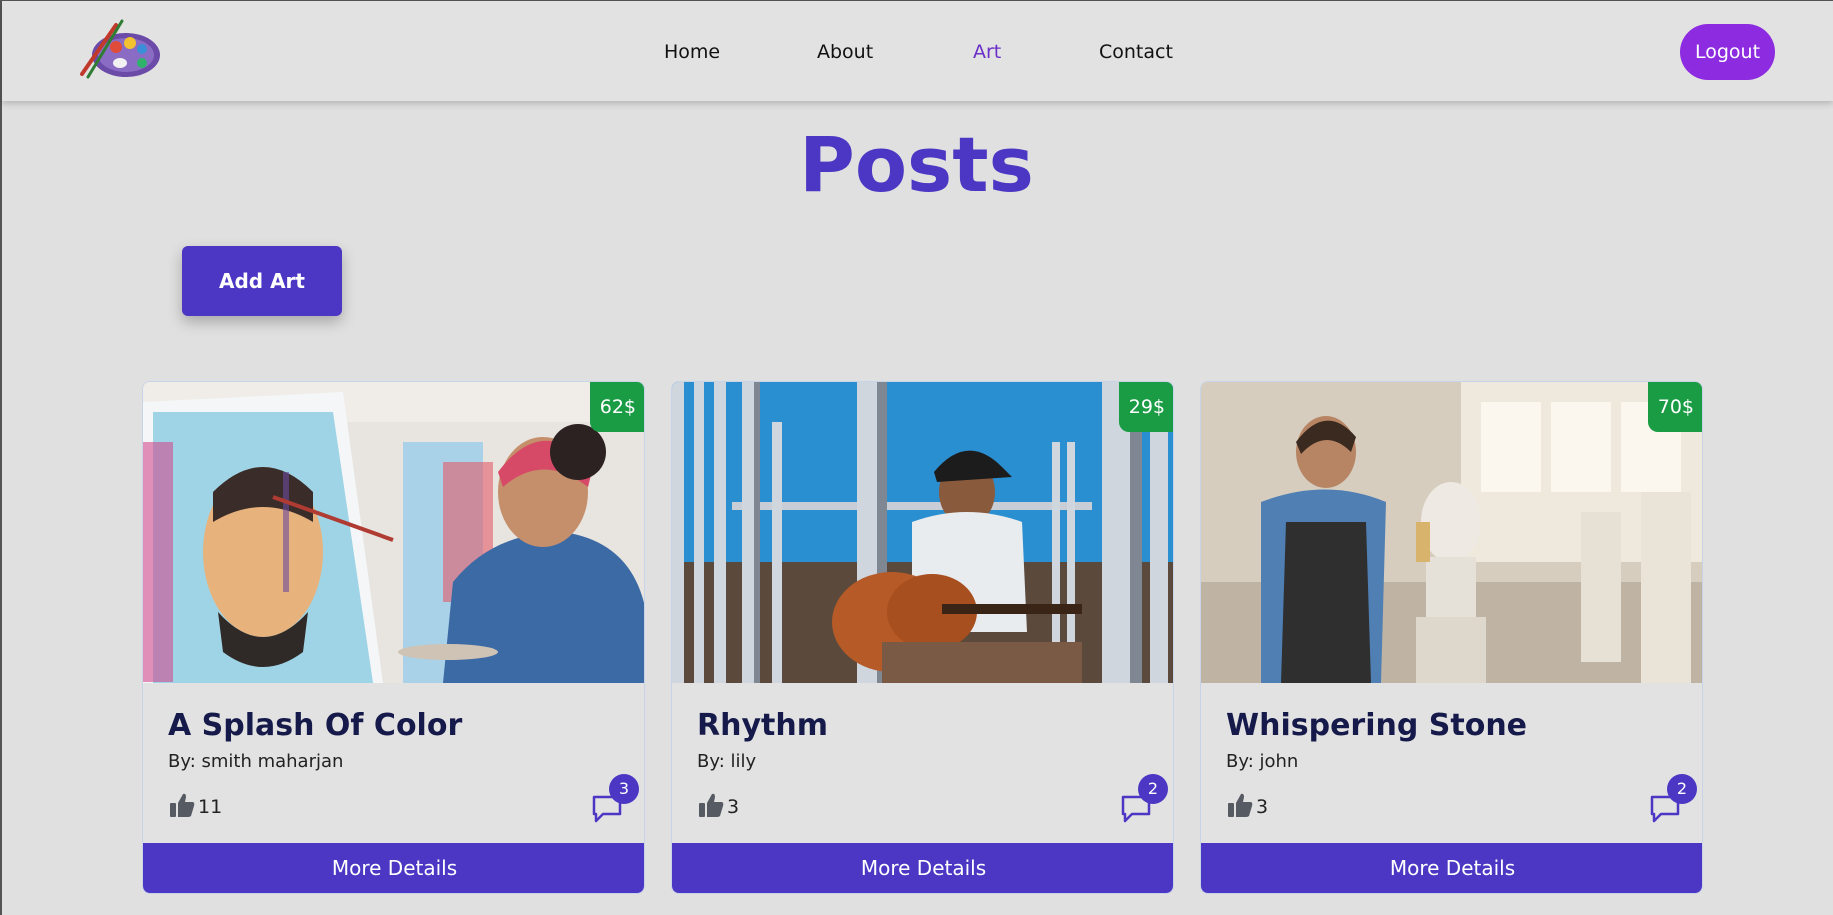 This screenshot has height=915, width=1833. Describe the element at coordinates (1451, 532) in the screenshot. I see `post-image: 70$` at that location.